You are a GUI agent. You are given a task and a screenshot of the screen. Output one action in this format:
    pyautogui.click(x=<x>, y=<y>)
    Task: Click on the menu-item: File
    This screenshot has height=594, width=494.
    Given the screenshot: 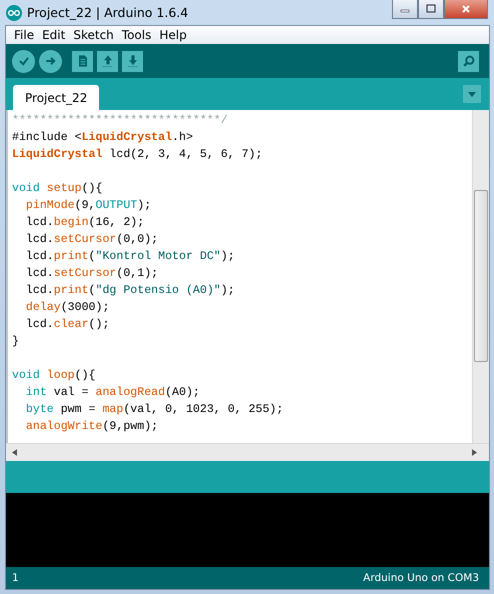 What is the action you would take?
    pyautogui.click(x=24, y=35)
    